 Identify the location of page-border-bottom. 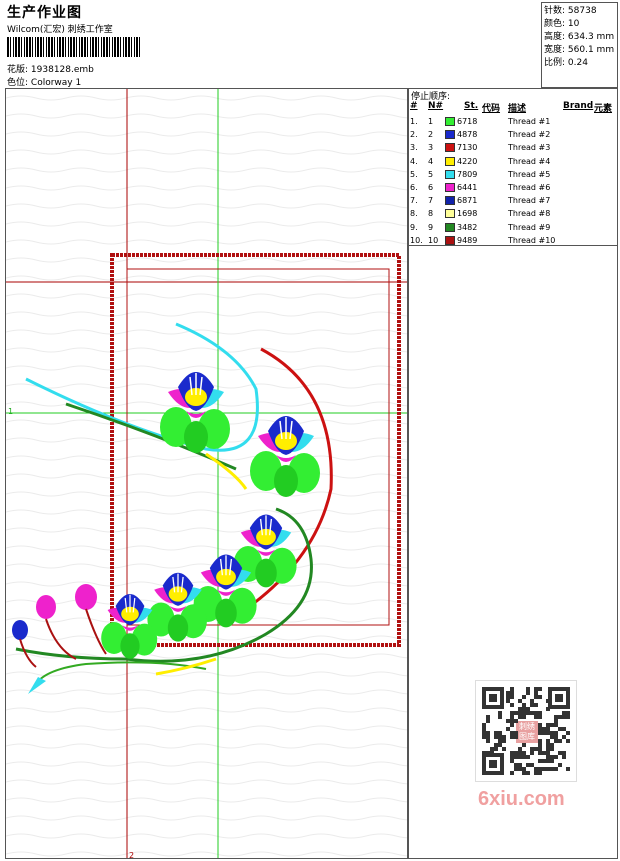
(311, 858).